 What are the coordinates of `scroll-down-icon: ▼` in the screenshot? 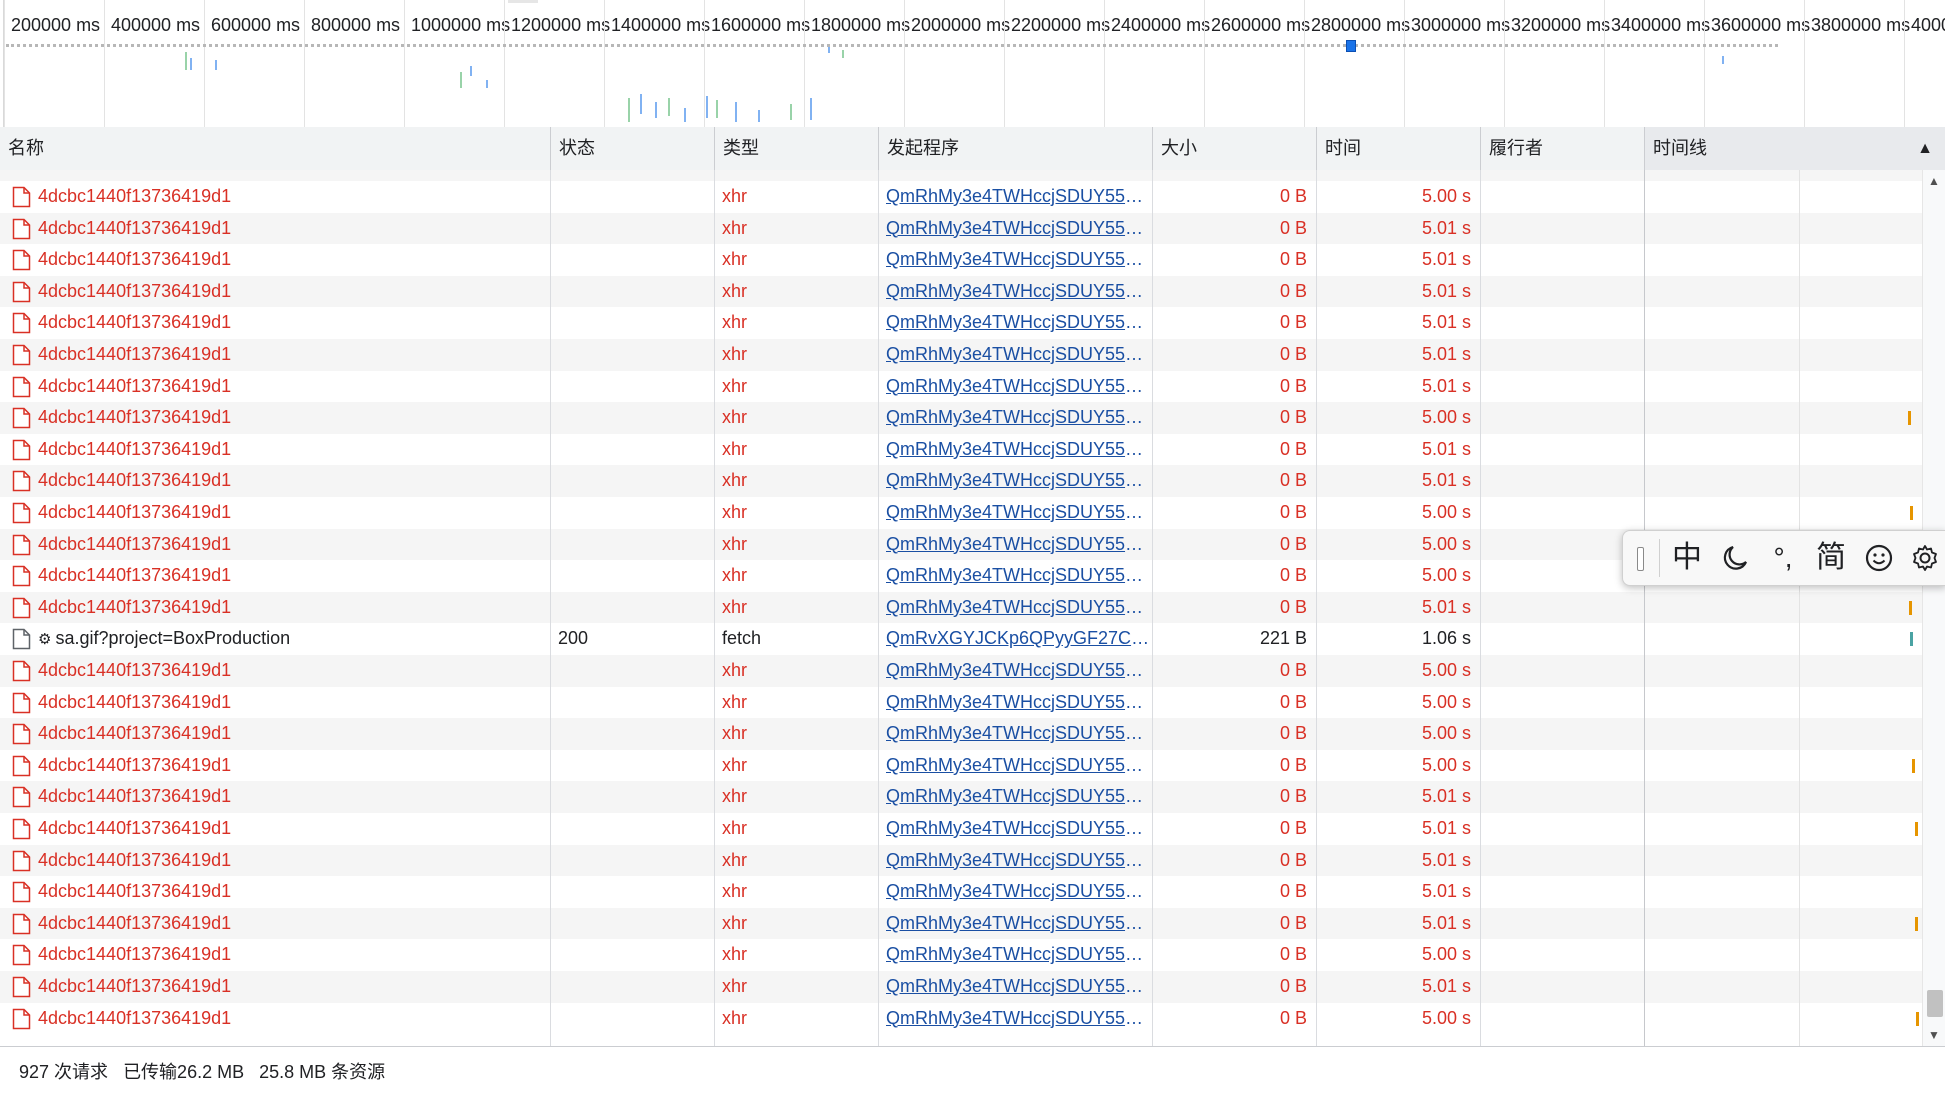 It's located at (1934, 1035).